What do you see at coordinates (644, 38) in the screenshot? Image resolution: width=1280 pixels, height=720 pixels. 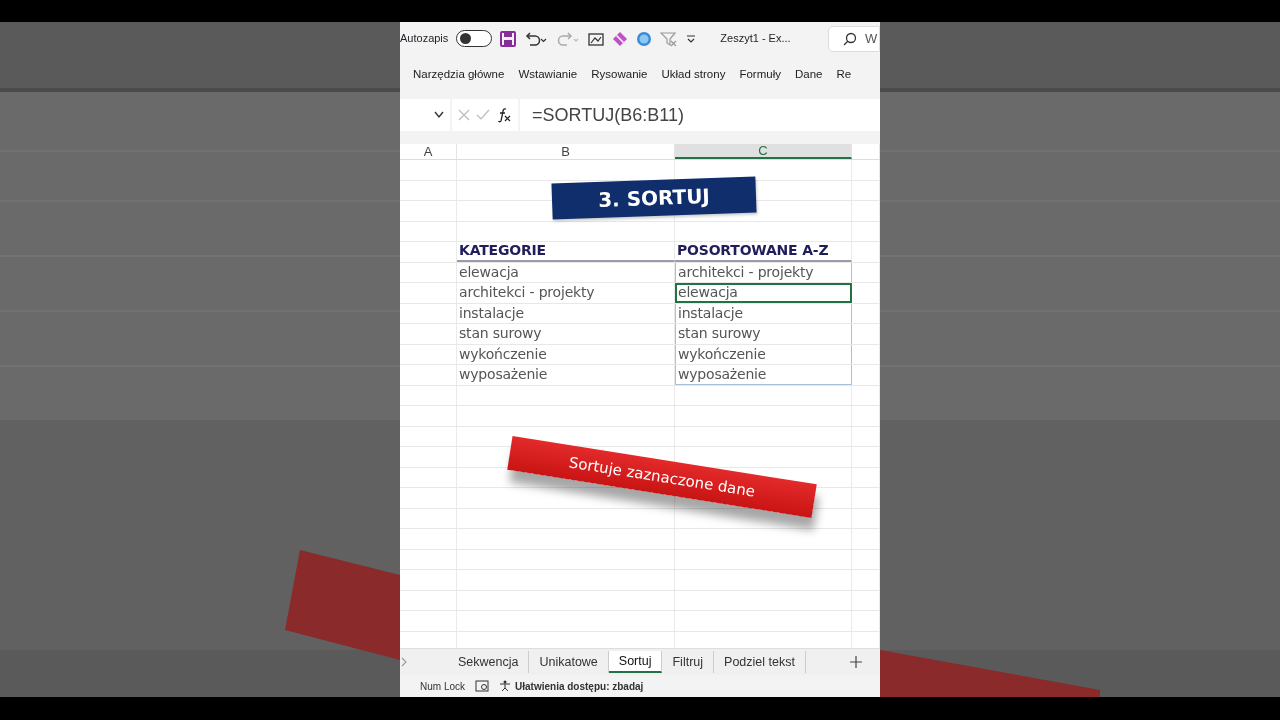 I see `circle-icon` at bounding box center [644, 38].